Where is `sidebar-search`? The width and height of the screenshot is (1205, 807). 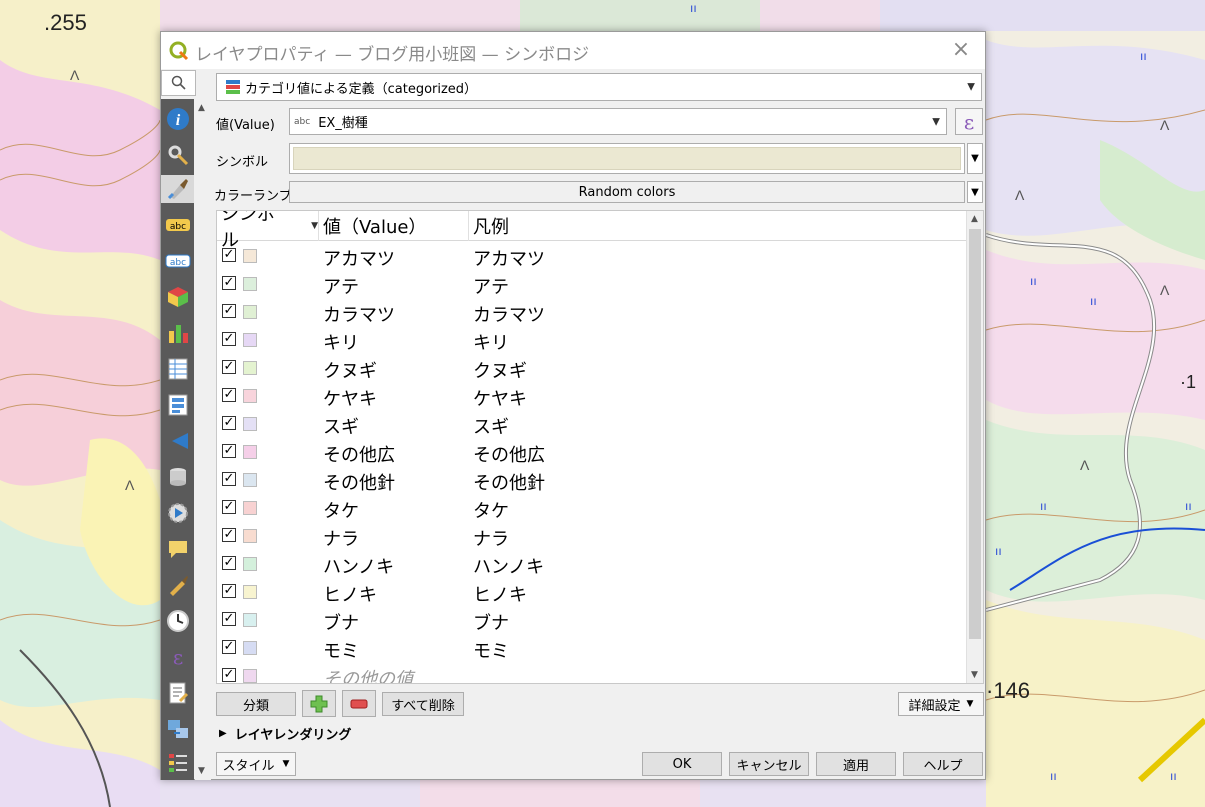 sidebar-search is located at coordinates (178, 83).